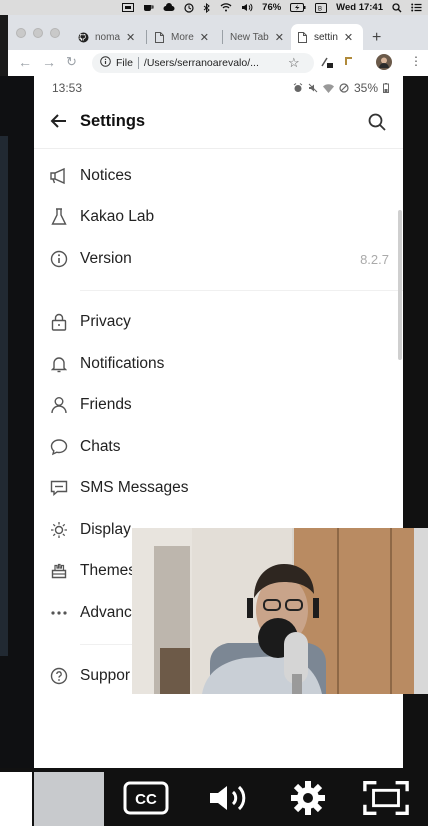  Describe the element at coordinates (218, 88) in the screenshot. I see `phone-status-bar: 13:53 35%` at that location.